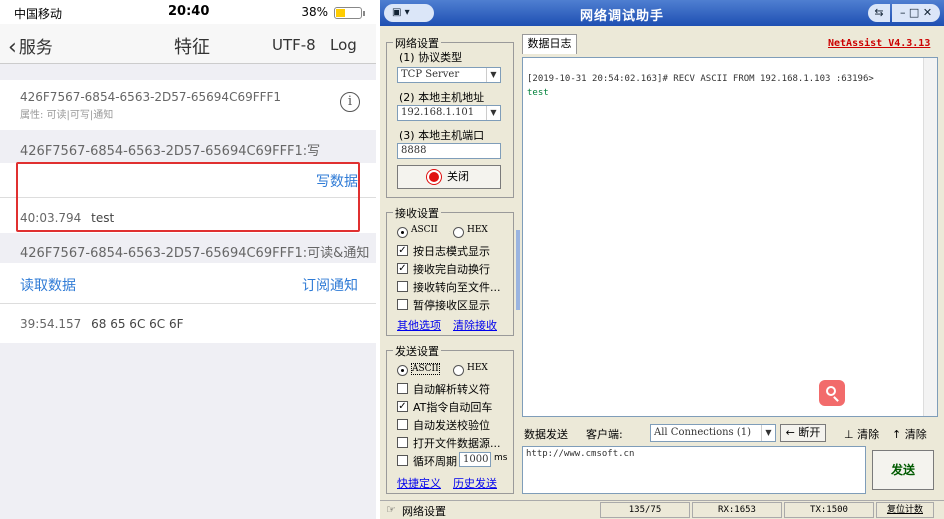 This screenshot has height=519, width=944. I want to click on host-select: 192.168.1.101 ▼, so click(449, 113).